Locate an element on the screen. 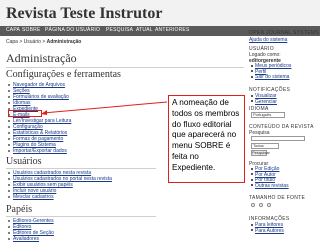 The height and width of the screenshot is (242, 320). site-title: Revista Teste Instrutor is located at coordinates (84, 14).